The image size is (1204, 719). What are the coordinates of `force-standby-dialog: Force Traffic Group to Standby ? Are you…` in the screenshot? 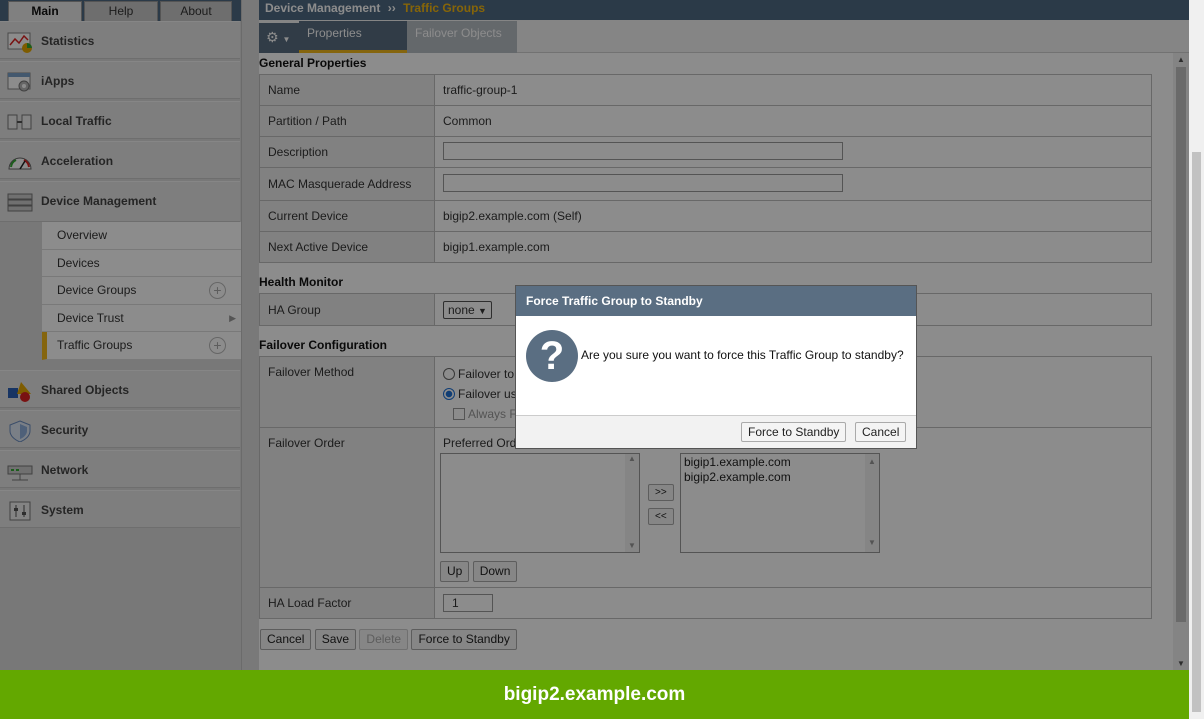 It's located at (716, 367).